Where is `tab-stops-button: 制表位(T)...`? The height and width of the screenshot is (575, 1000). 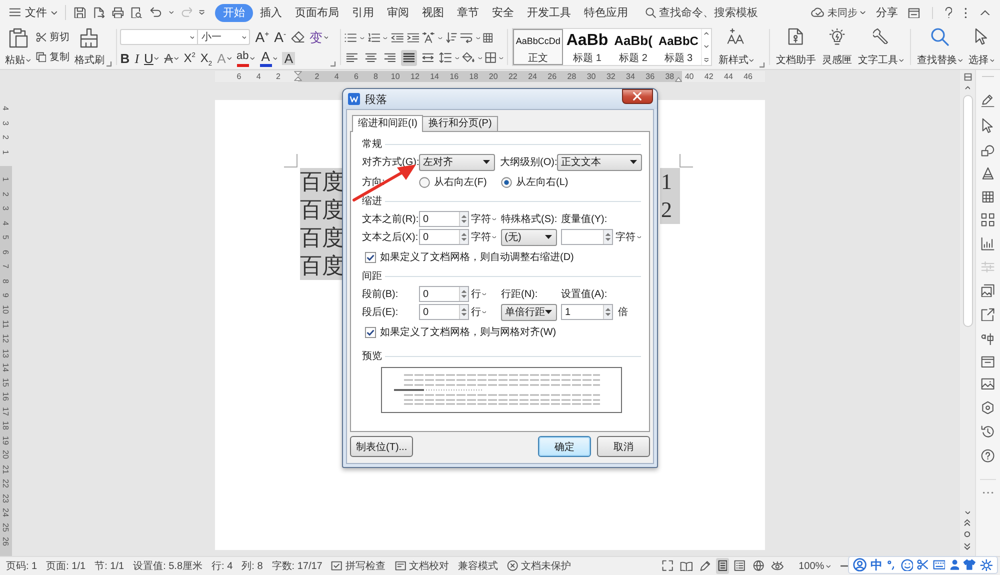
tab-stops-button: 制表位(T)... is located at coordinates (382, 446).